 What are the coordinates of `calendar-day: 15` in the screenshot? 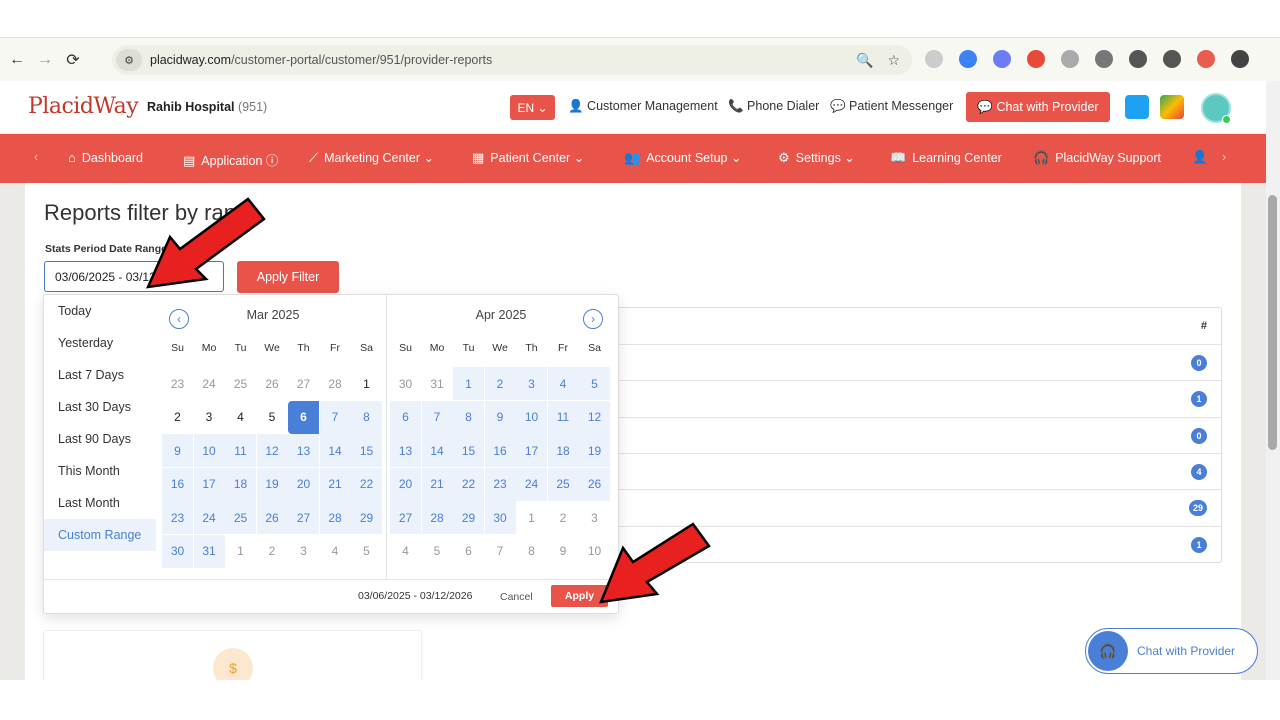 It's located at (366, 450).